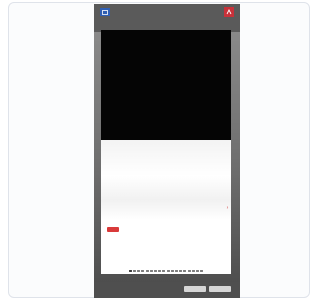 Image resolution: width=320 pixels, height=302 pixels. Describe the element at coordinates (167, 290) in the screenshot. I see `cookie-consent-bar` at that location.